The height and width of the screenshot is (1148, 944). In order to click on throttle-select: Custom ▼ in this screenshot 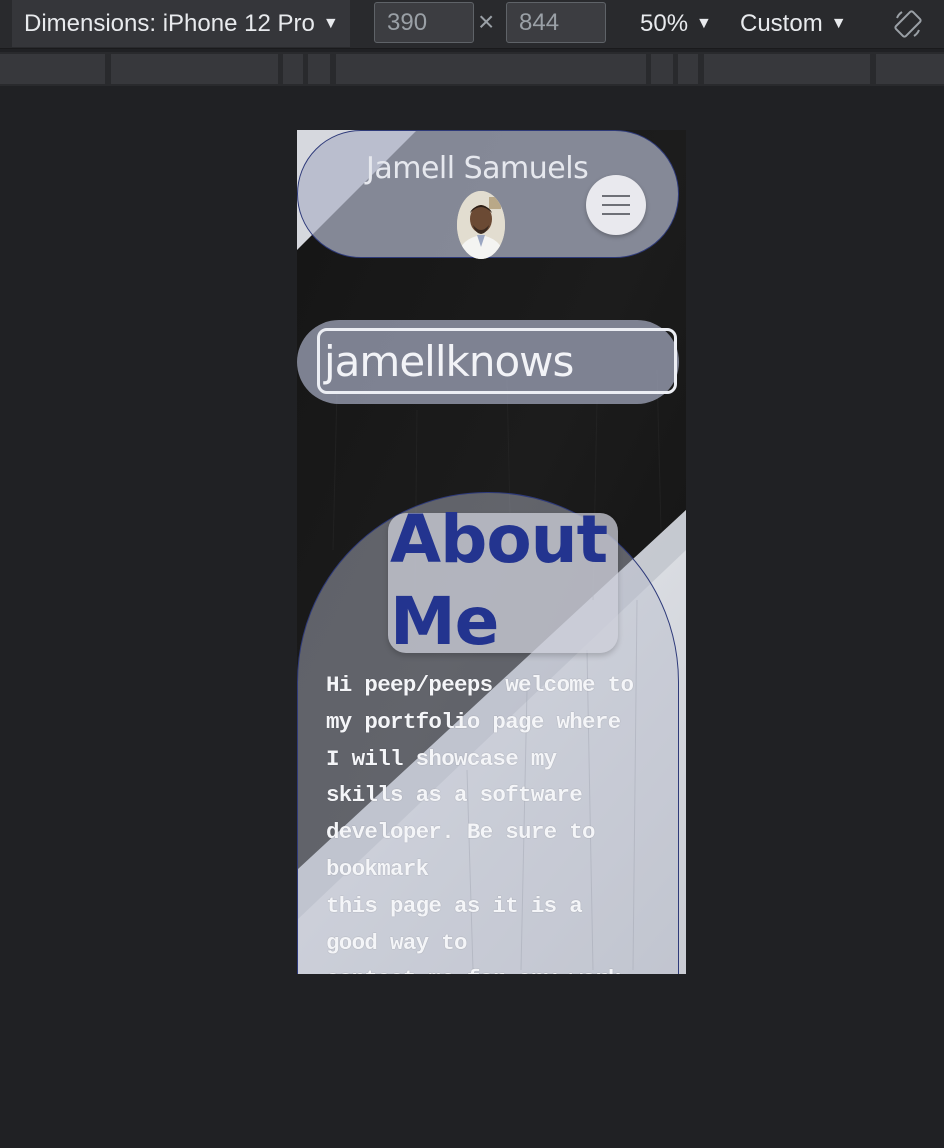, I will do `click(793, 23)`.